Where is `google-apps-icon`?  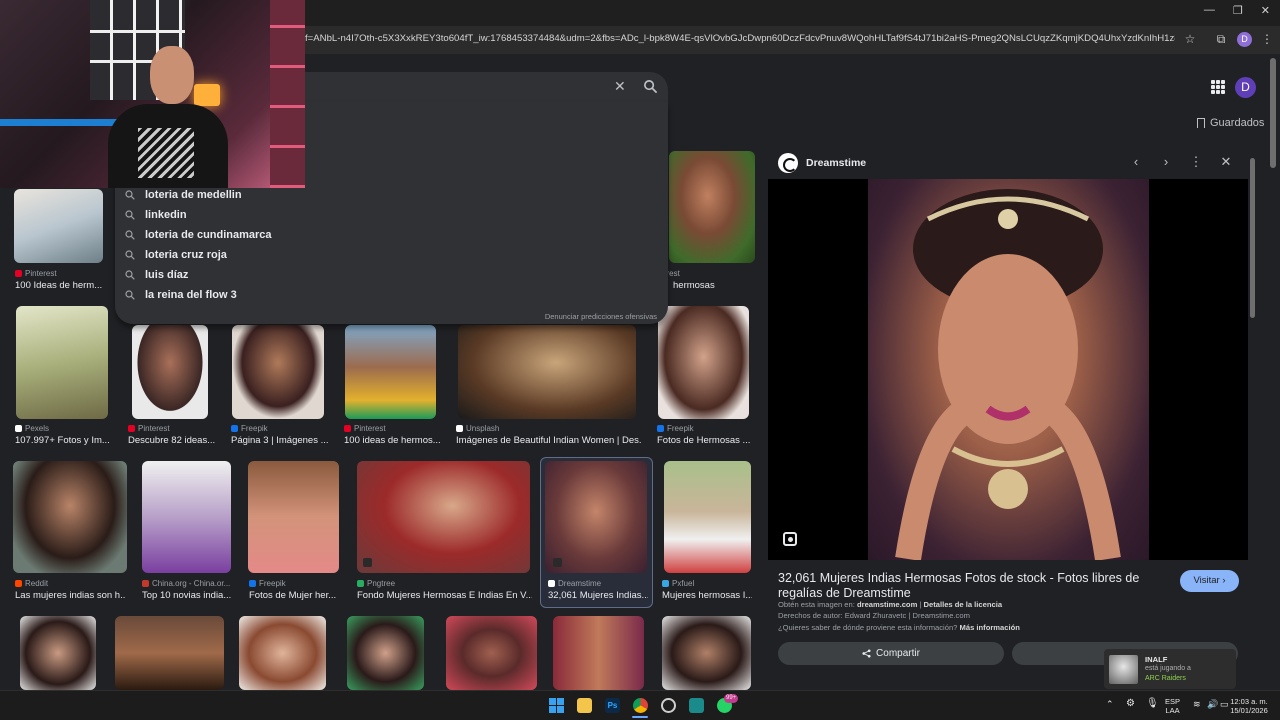 google-apps-icon is located at coordinates (1218, 87).